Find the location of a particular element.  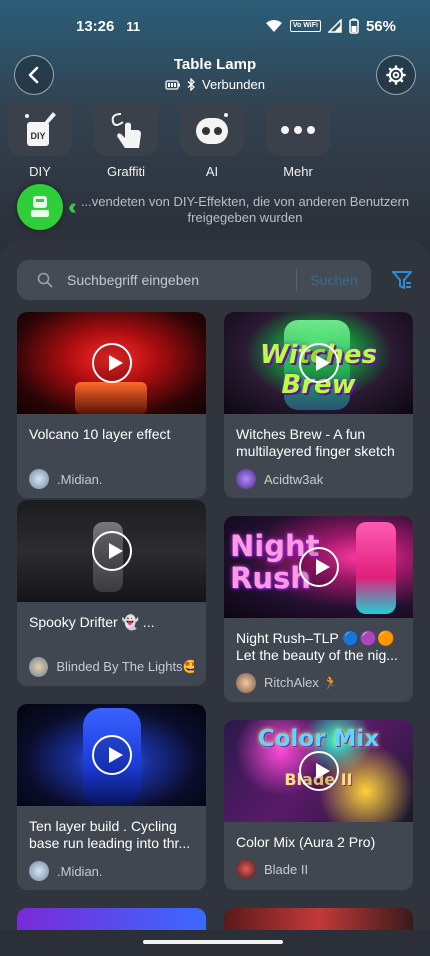

signal-icon is located at coordinates (334, 26).